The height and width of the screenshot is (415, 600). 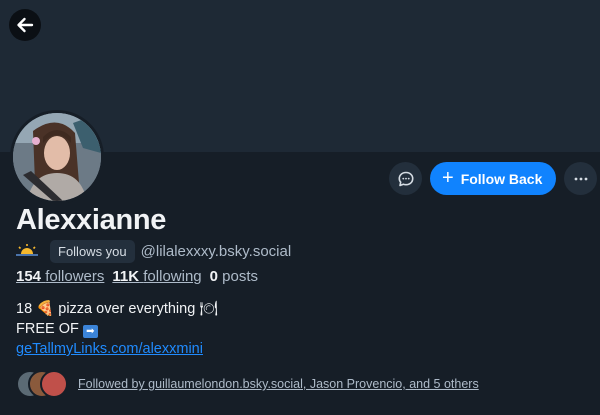 I want to click on back-button, so click(x=25, y=25).